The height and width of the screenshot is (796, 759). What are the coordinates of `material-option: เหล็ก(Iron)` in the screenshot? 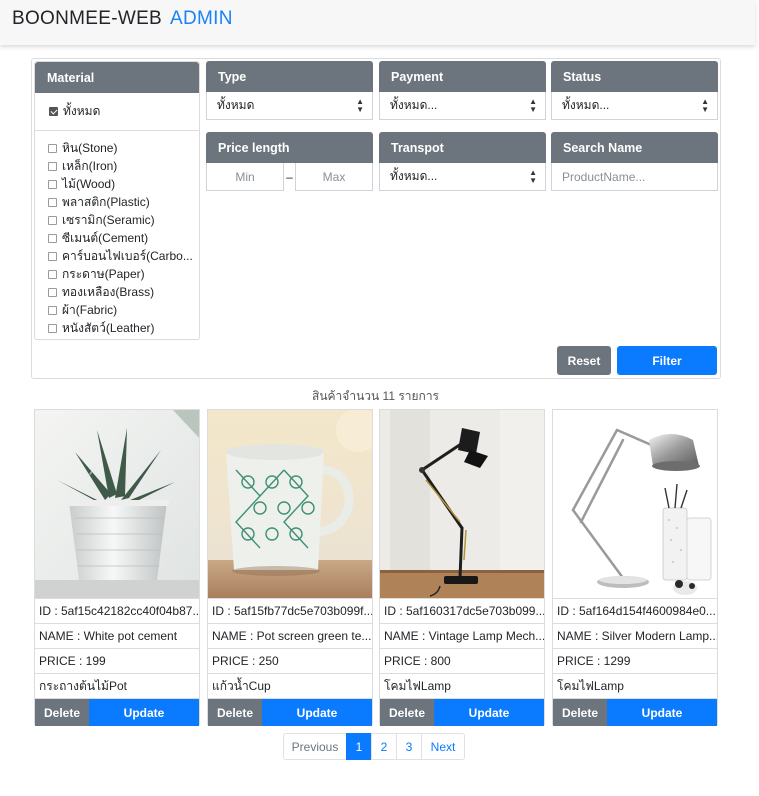 It's located at (123, 166).